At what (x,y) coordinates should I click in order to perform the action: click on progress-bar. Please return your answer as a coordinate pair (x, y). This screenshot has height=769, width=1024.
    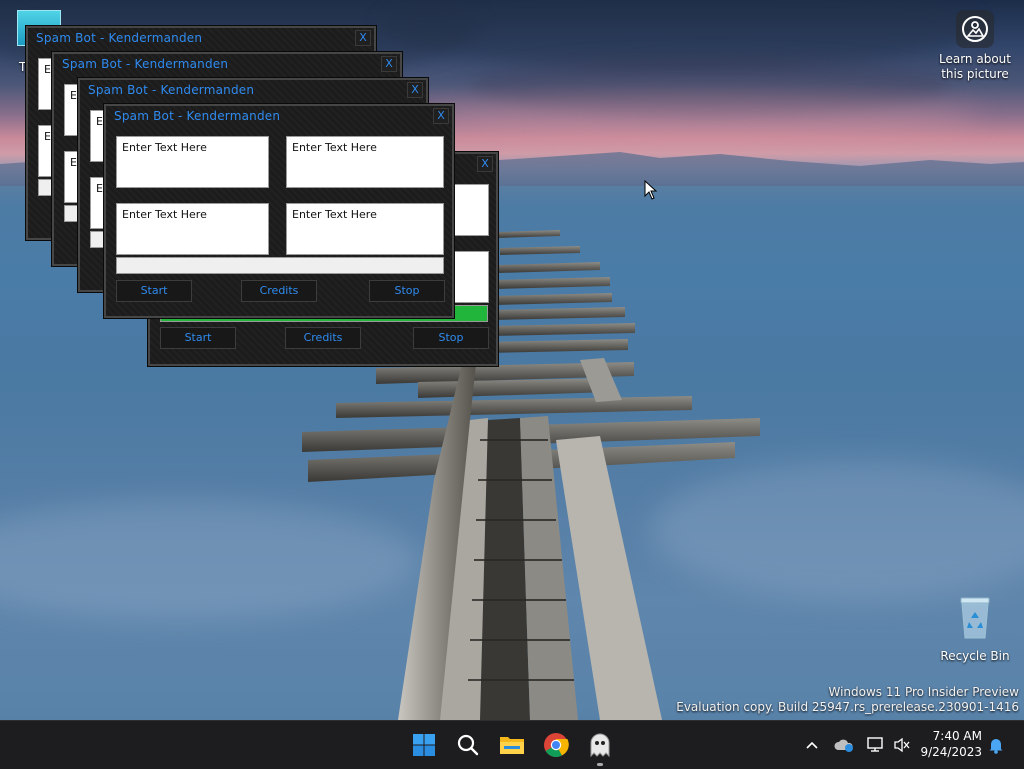
    Looking at the image, I should click on (280, 265).